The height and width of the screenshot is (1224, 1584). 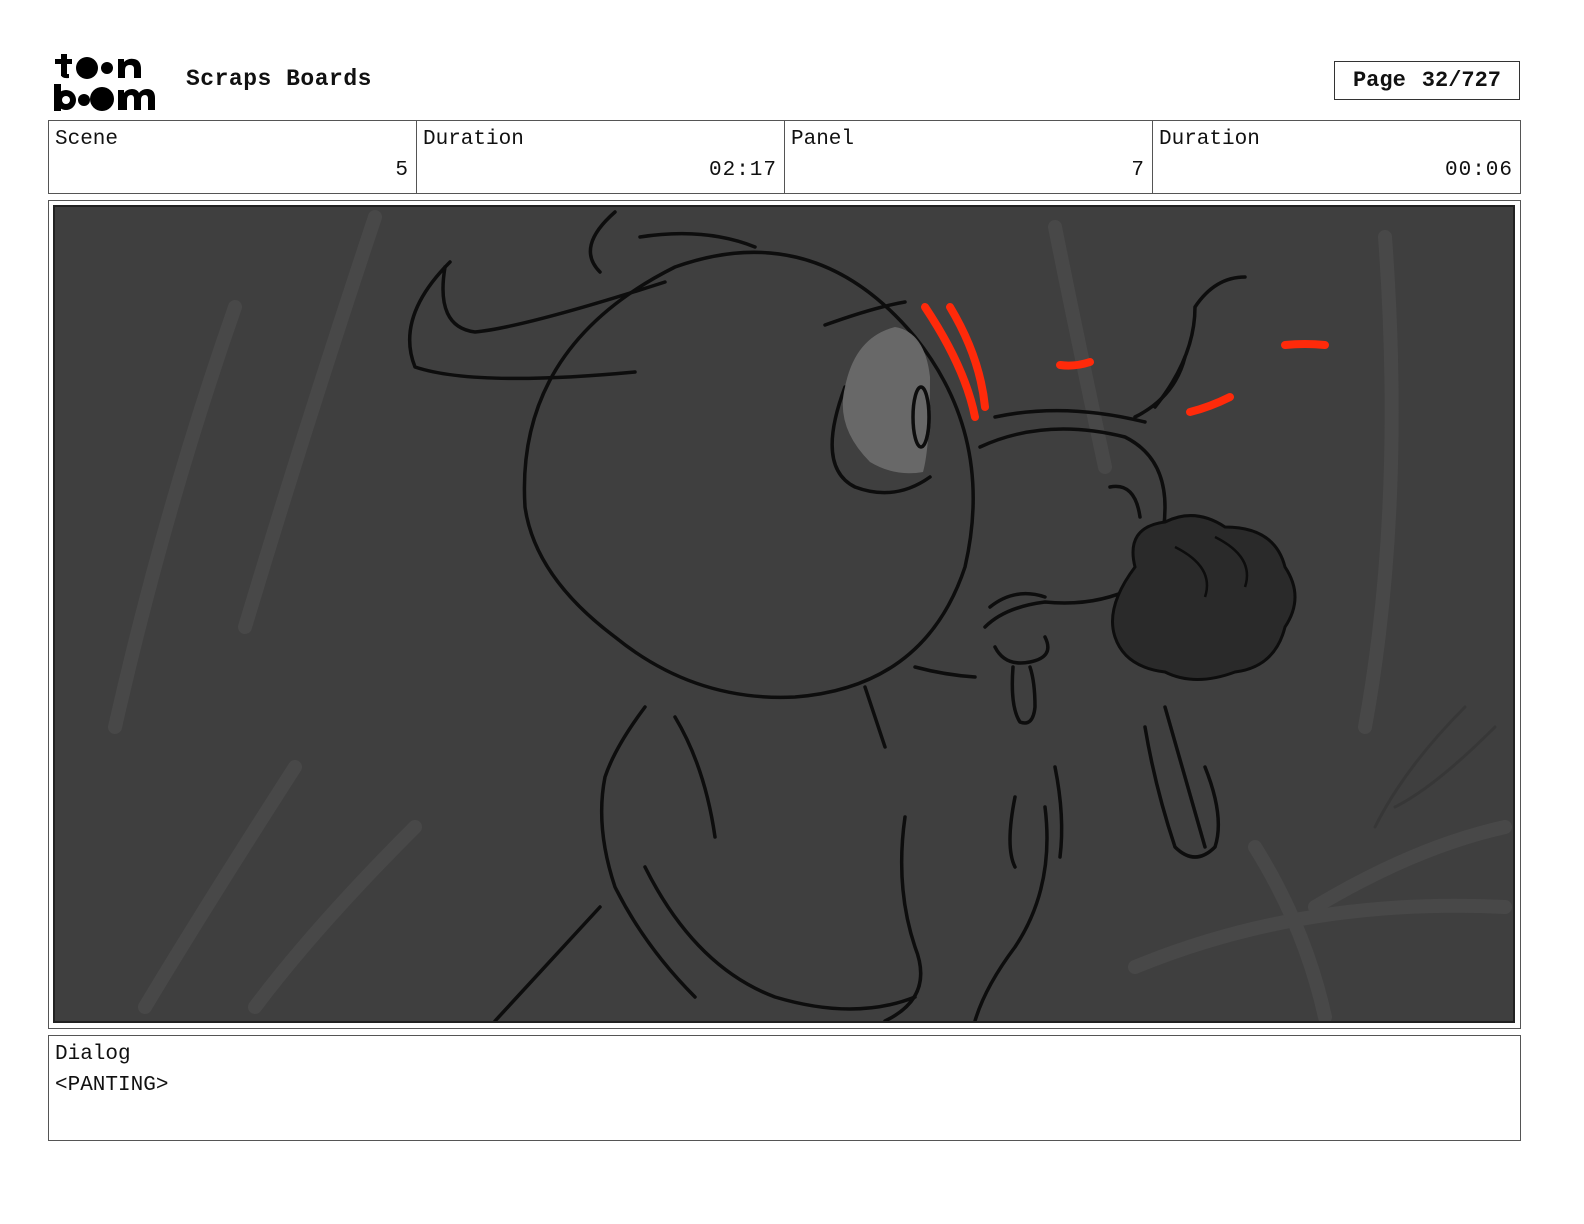 What do you see at coordinates (784, 1088) in the screenshot?
I see `dialog-box: Dialog <PANTING>` at bounding box center [784, 1088].